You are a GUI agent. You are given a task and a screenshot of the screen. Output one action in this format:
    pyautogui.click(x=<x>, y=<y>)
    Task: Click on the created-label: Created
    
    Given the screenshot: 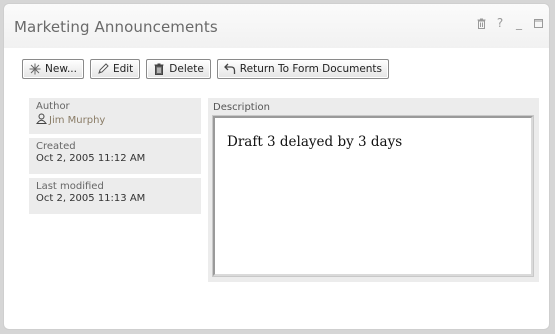 What is the action you would take?
    pyautogui.click(x=56, y=146)
    